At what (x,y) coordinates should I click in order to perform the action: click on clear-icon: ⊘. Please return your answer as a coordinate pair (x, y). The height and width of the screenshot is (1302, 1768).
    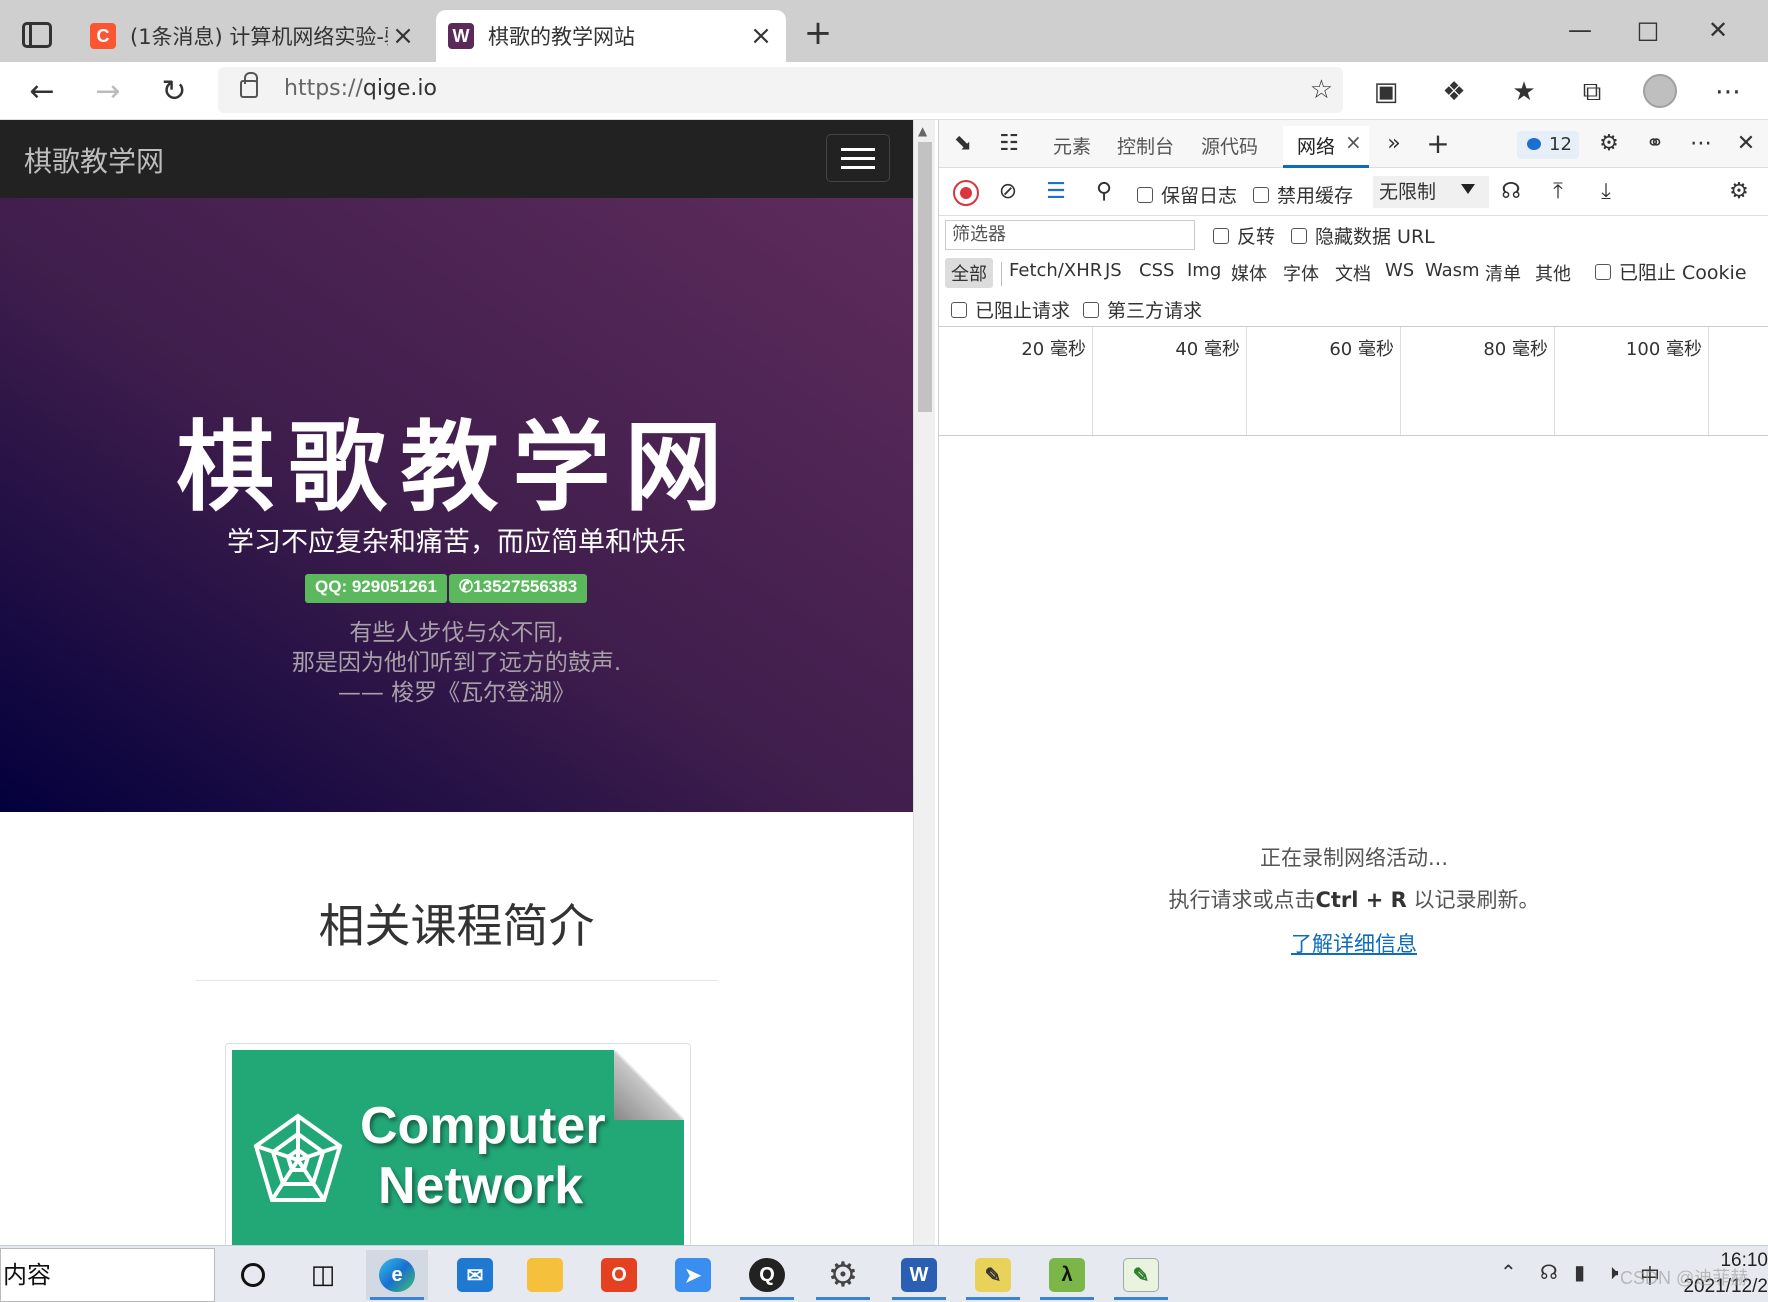
    Looking at the image, I should click on (1008, 192).